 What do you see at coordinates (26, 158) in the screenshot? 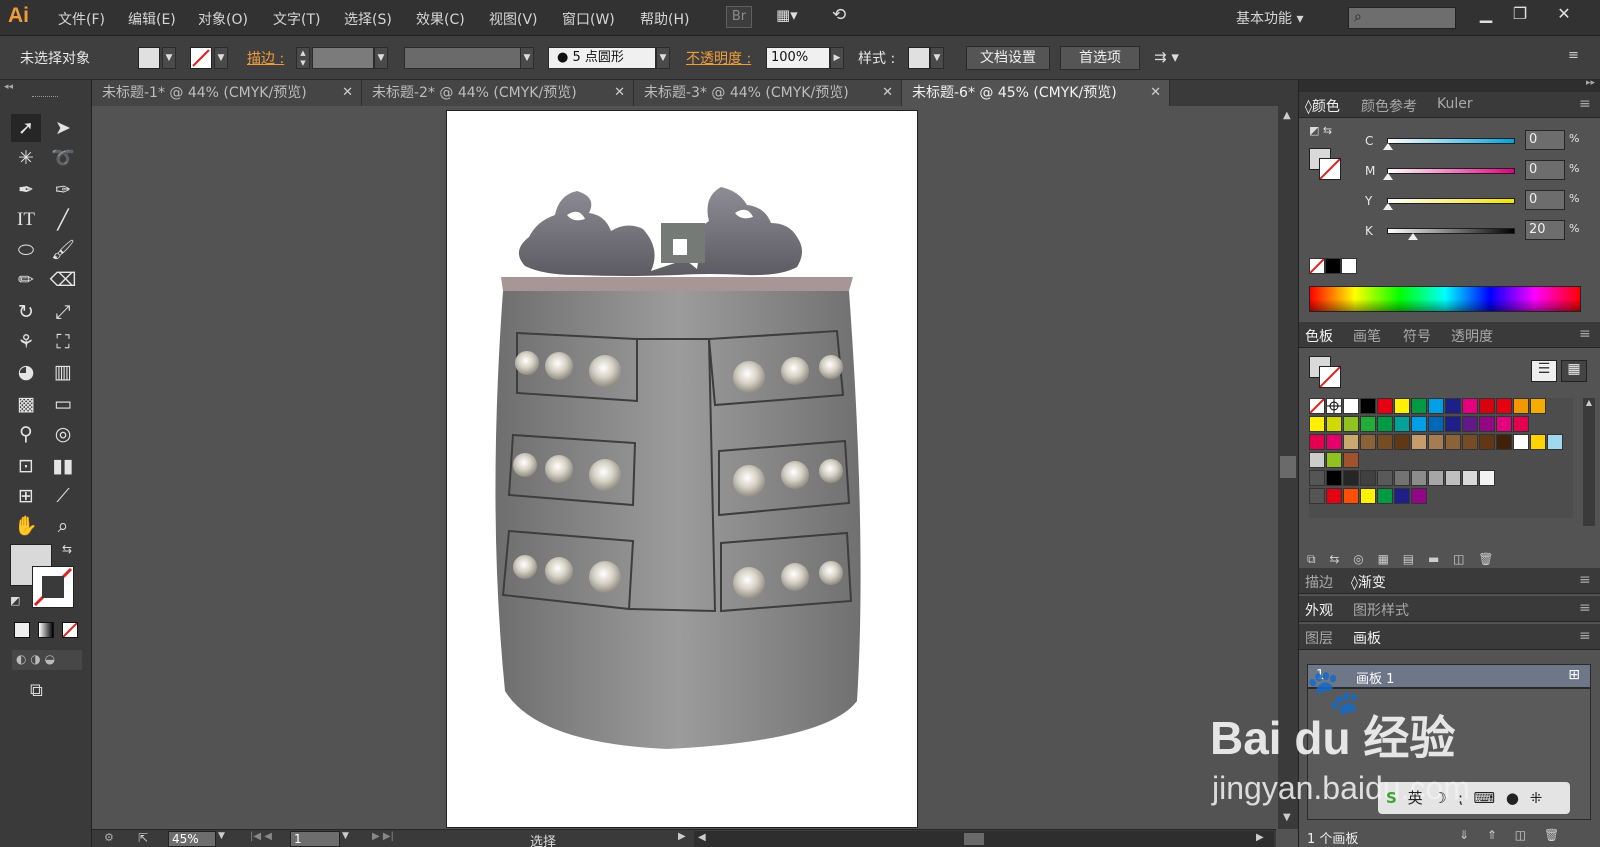
I see `magic-wand-tool-icon: ✳` at bounding box center [26, 158].